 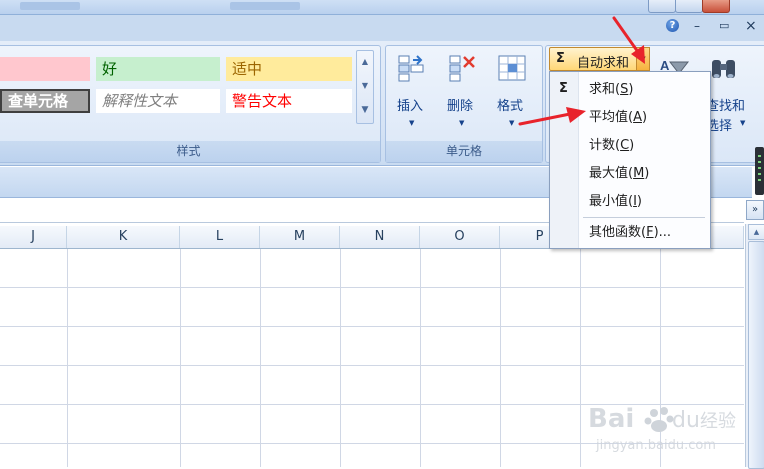 What do you see at coordinates (689, 6) in the screenshot?
I see `maximize-window-button` at bounding box center [689, 6].